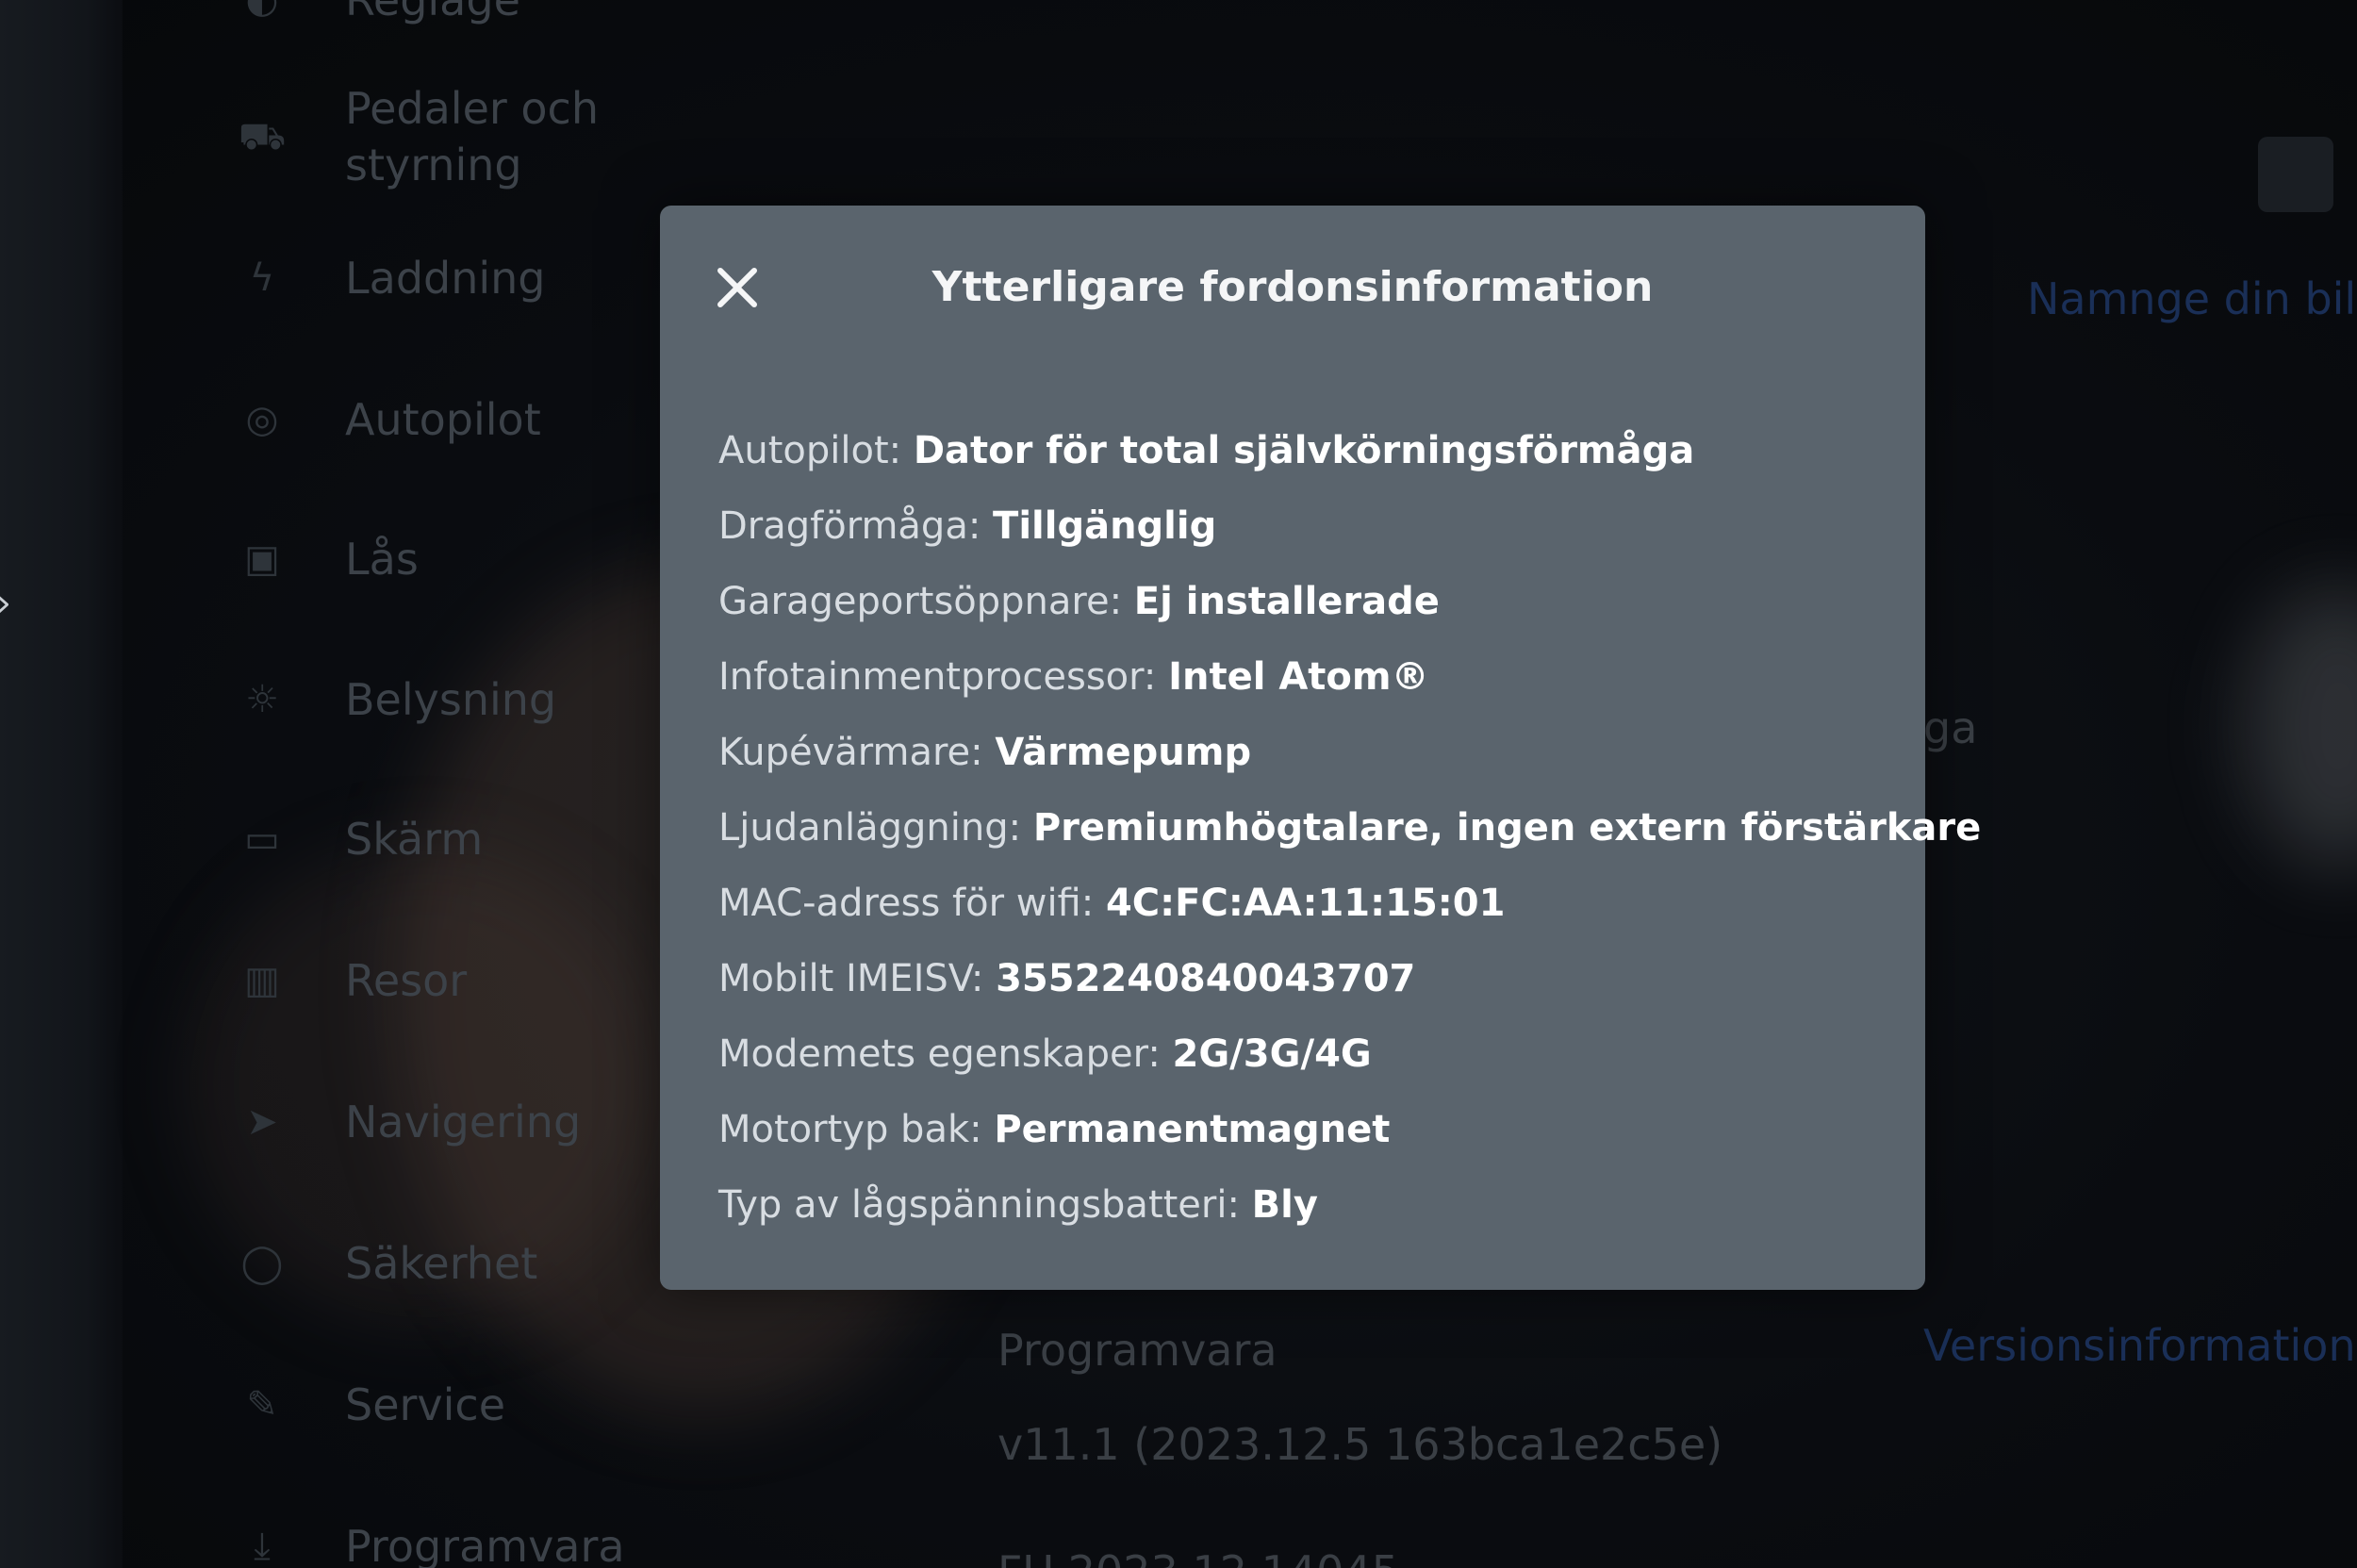 The width and height of the screenshot is (2357, 1568). I want to click on car-icon: ⛟, so click(262, 136).